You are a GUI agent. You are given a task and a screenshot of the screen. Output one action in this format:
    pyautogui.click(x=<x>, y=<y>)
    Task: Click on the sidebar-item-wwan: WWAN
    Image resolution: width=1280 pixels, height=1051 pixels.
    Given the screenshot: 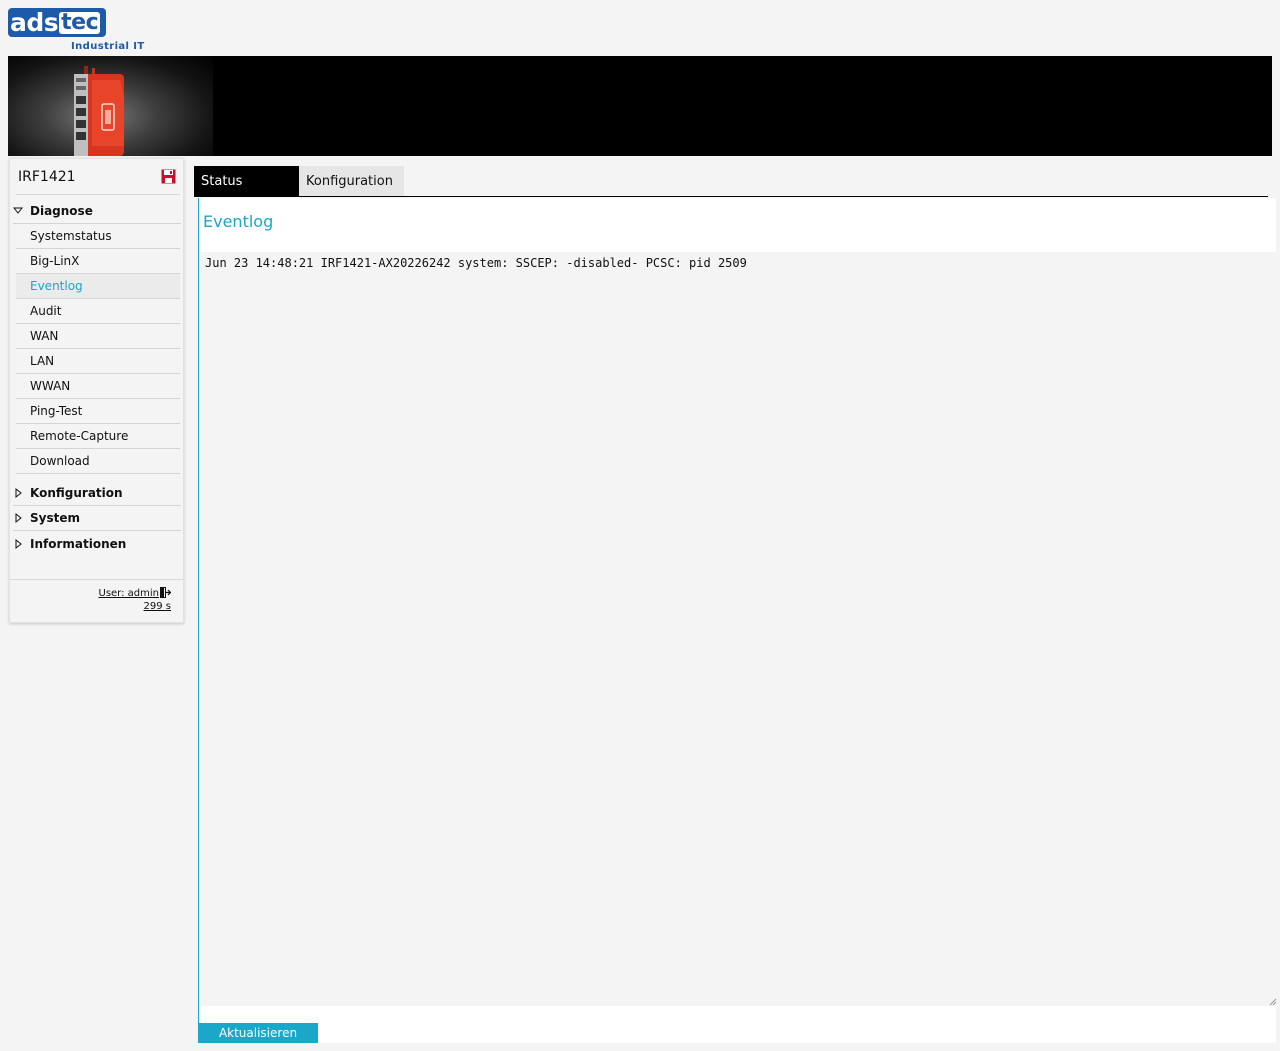 What is the action you would take?
    pyautogui.click(x=98, y=386)
    